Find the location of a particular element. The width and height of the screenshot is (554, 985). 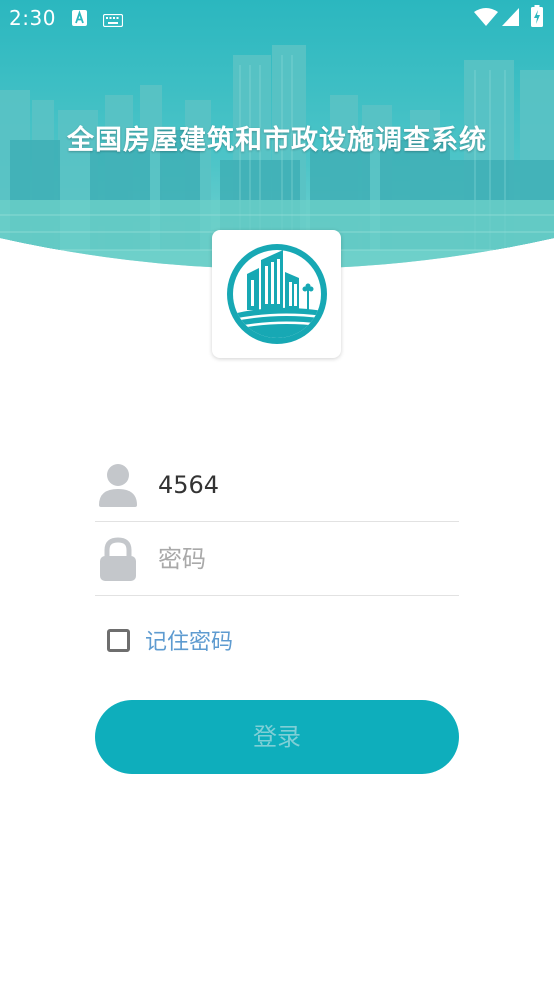

lock-icon is located at coordinates (118, 559).